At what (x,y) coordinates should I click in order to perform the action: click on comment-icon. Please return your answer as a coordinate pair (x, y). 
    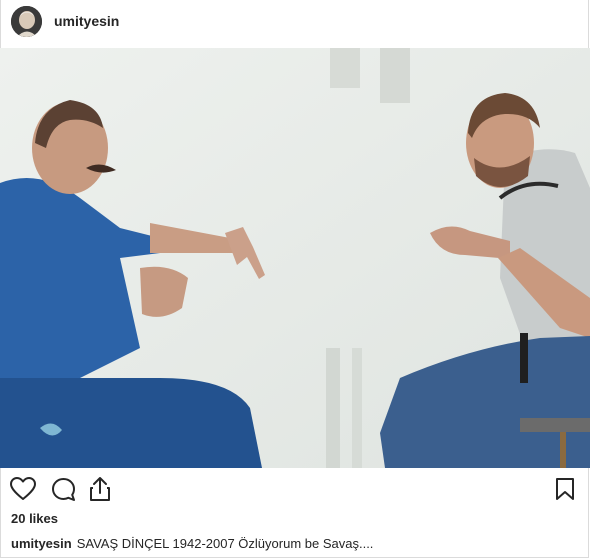
    Looking at the image, I should click on (63, 489).